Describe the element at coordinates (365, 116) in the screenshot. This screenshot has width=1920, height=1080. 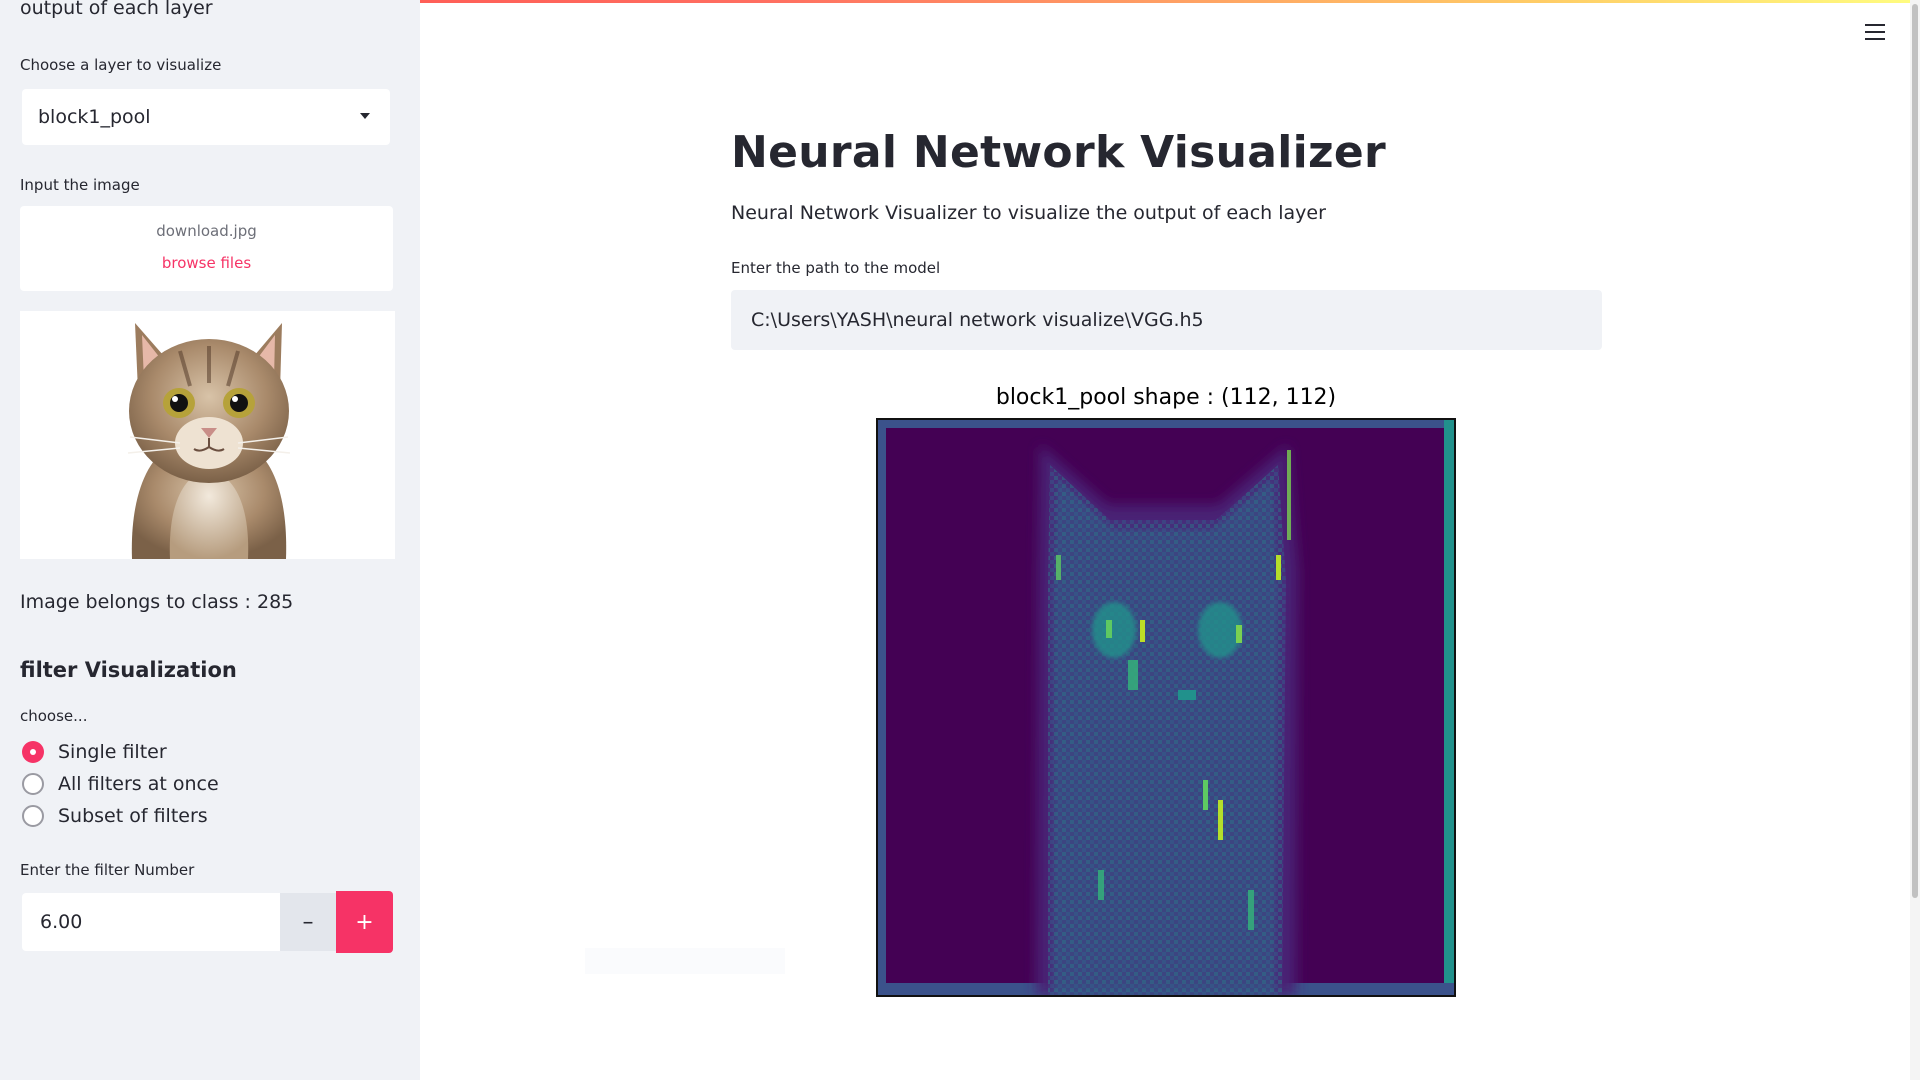
I see `caret-down-icon` at that location.